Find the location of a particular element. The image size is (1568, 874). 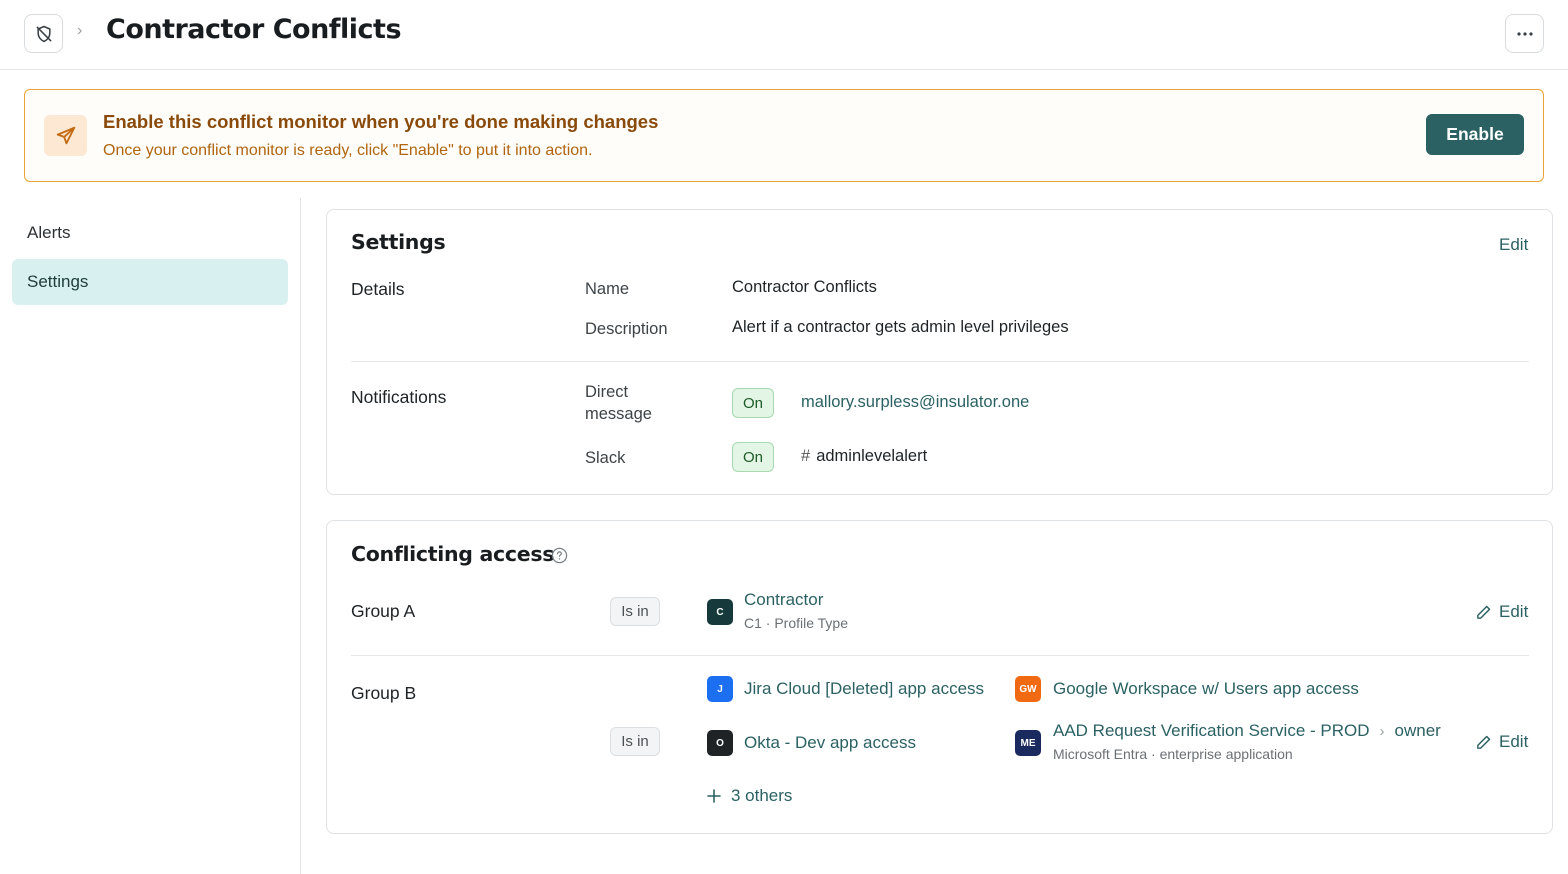

breadcrumb-chevron-icon: › is located at coordinates (80, 30).